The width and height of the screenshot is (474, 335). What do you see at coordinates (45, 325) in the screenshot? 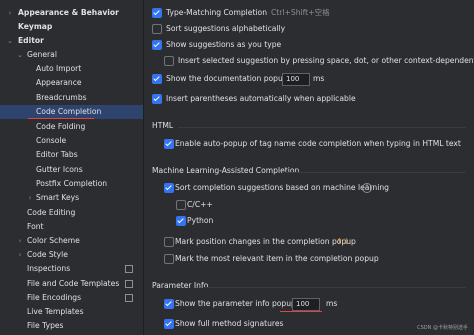
I see `tree-item-label: File Types` at bounding box center [45, 325].